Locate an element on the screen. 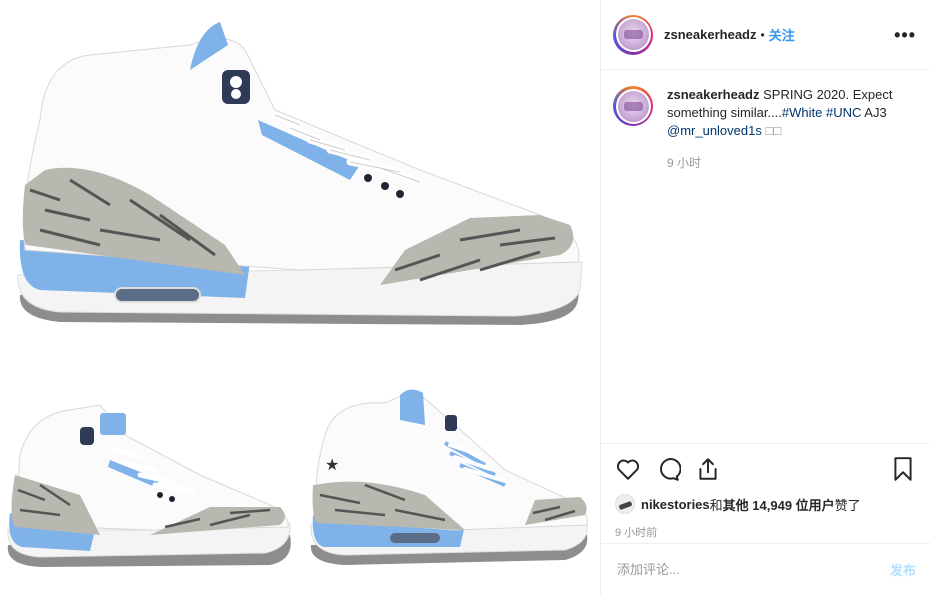 The height and width of the screenshot is (595, 930). bookmark-icon is located at coordinates (903, 469).